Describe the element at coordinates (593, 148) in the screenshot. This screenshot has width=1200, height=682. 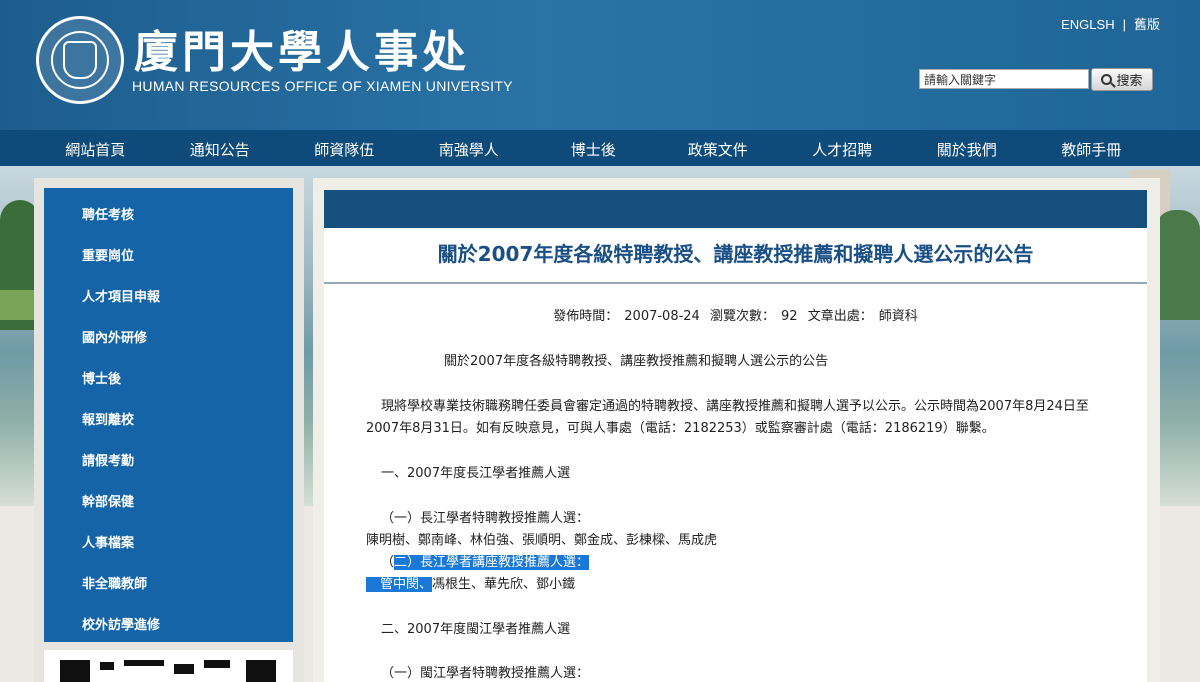
I see `nav-item-postdoc: 博士後` at that location.